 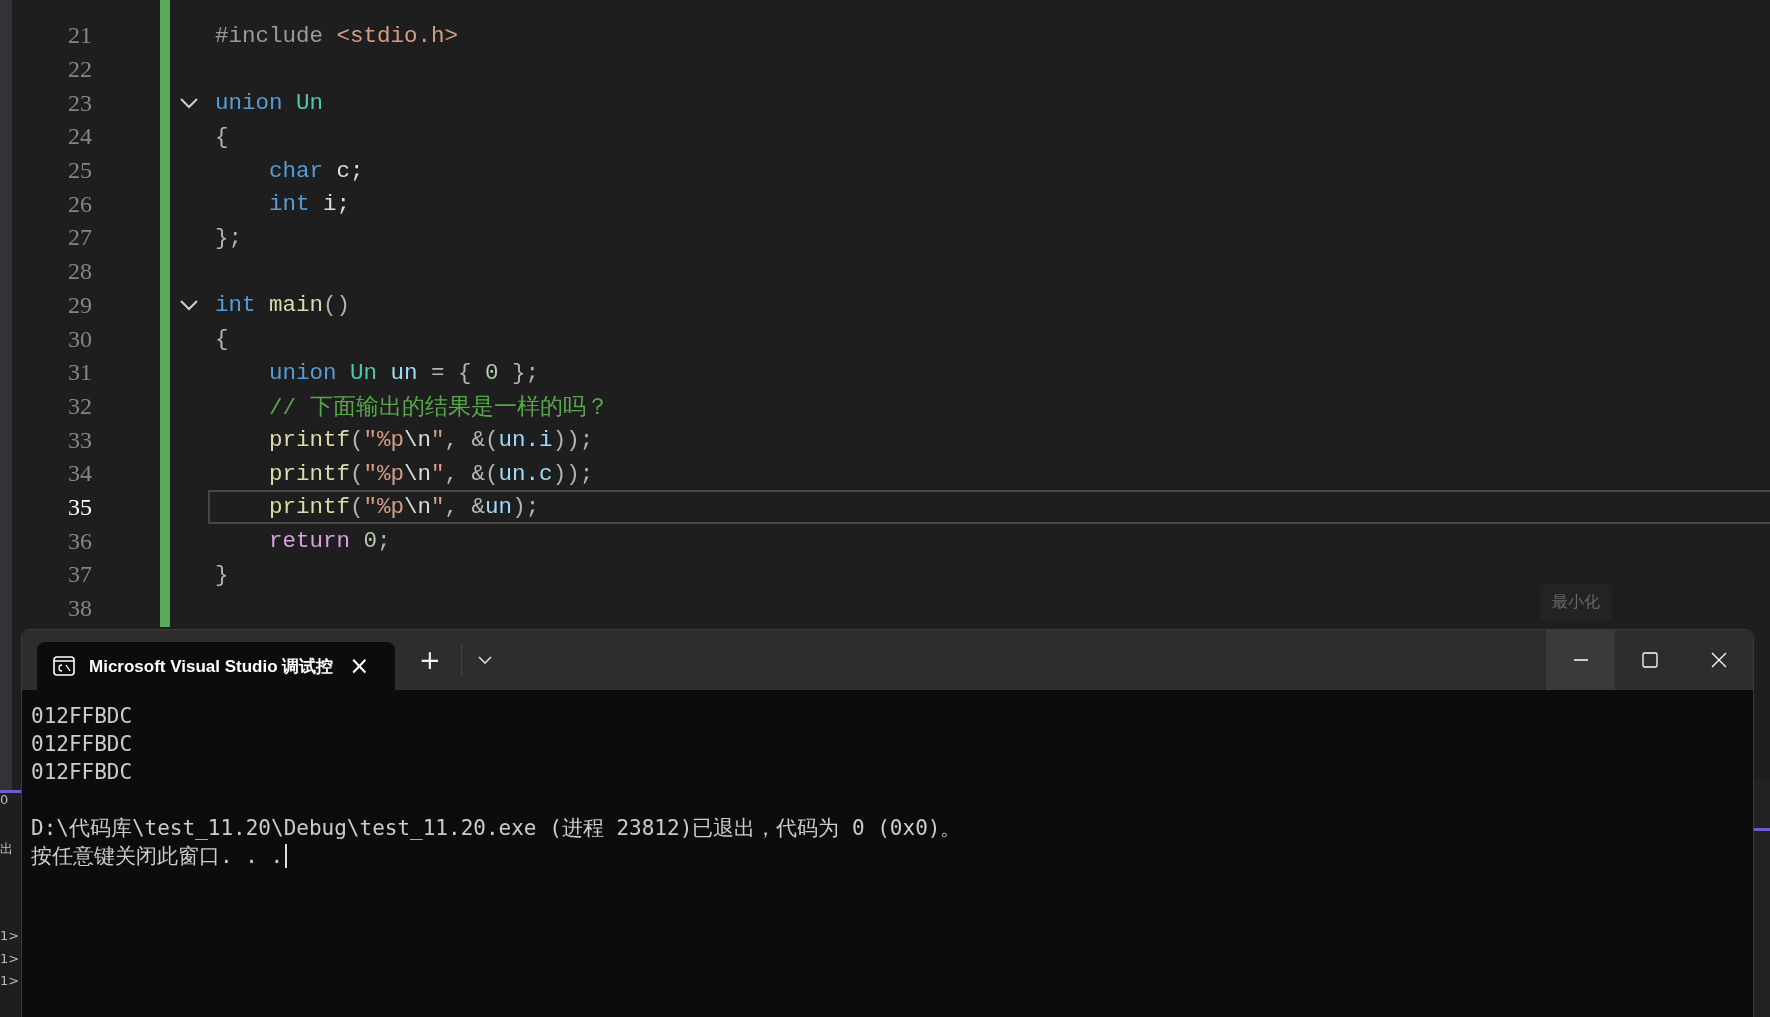 What do you see at coordinates (1649, 660) in the screenshot?
I see `maximize-icon` at bounding box center [1649, 660].